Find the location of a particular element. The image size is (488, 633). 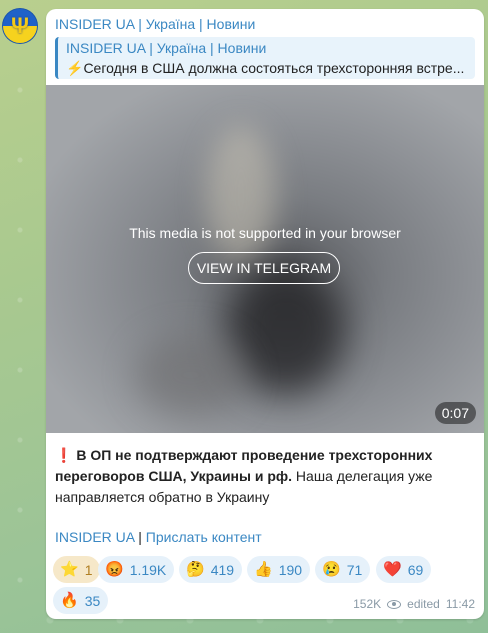

reaction-thumbs-up: 👍 190 is located at coordinates (279, 569).